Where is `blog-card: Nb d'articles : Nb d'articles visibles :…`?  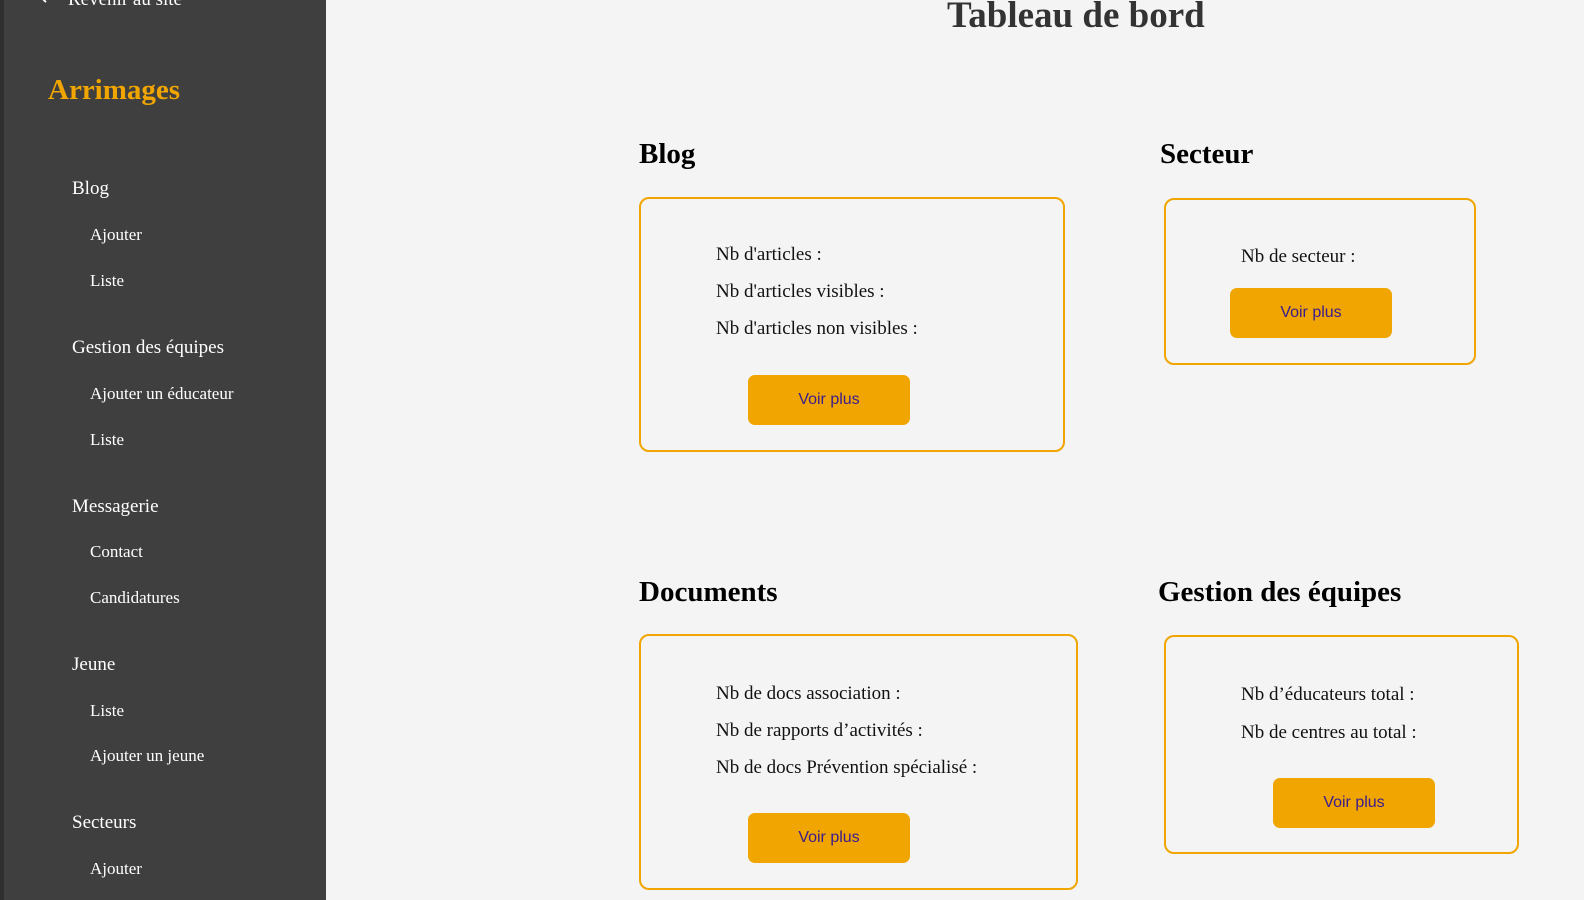 blog-card: Nb d'articles : Nb d'articles visibles :… is located at coordinates (852, 324).